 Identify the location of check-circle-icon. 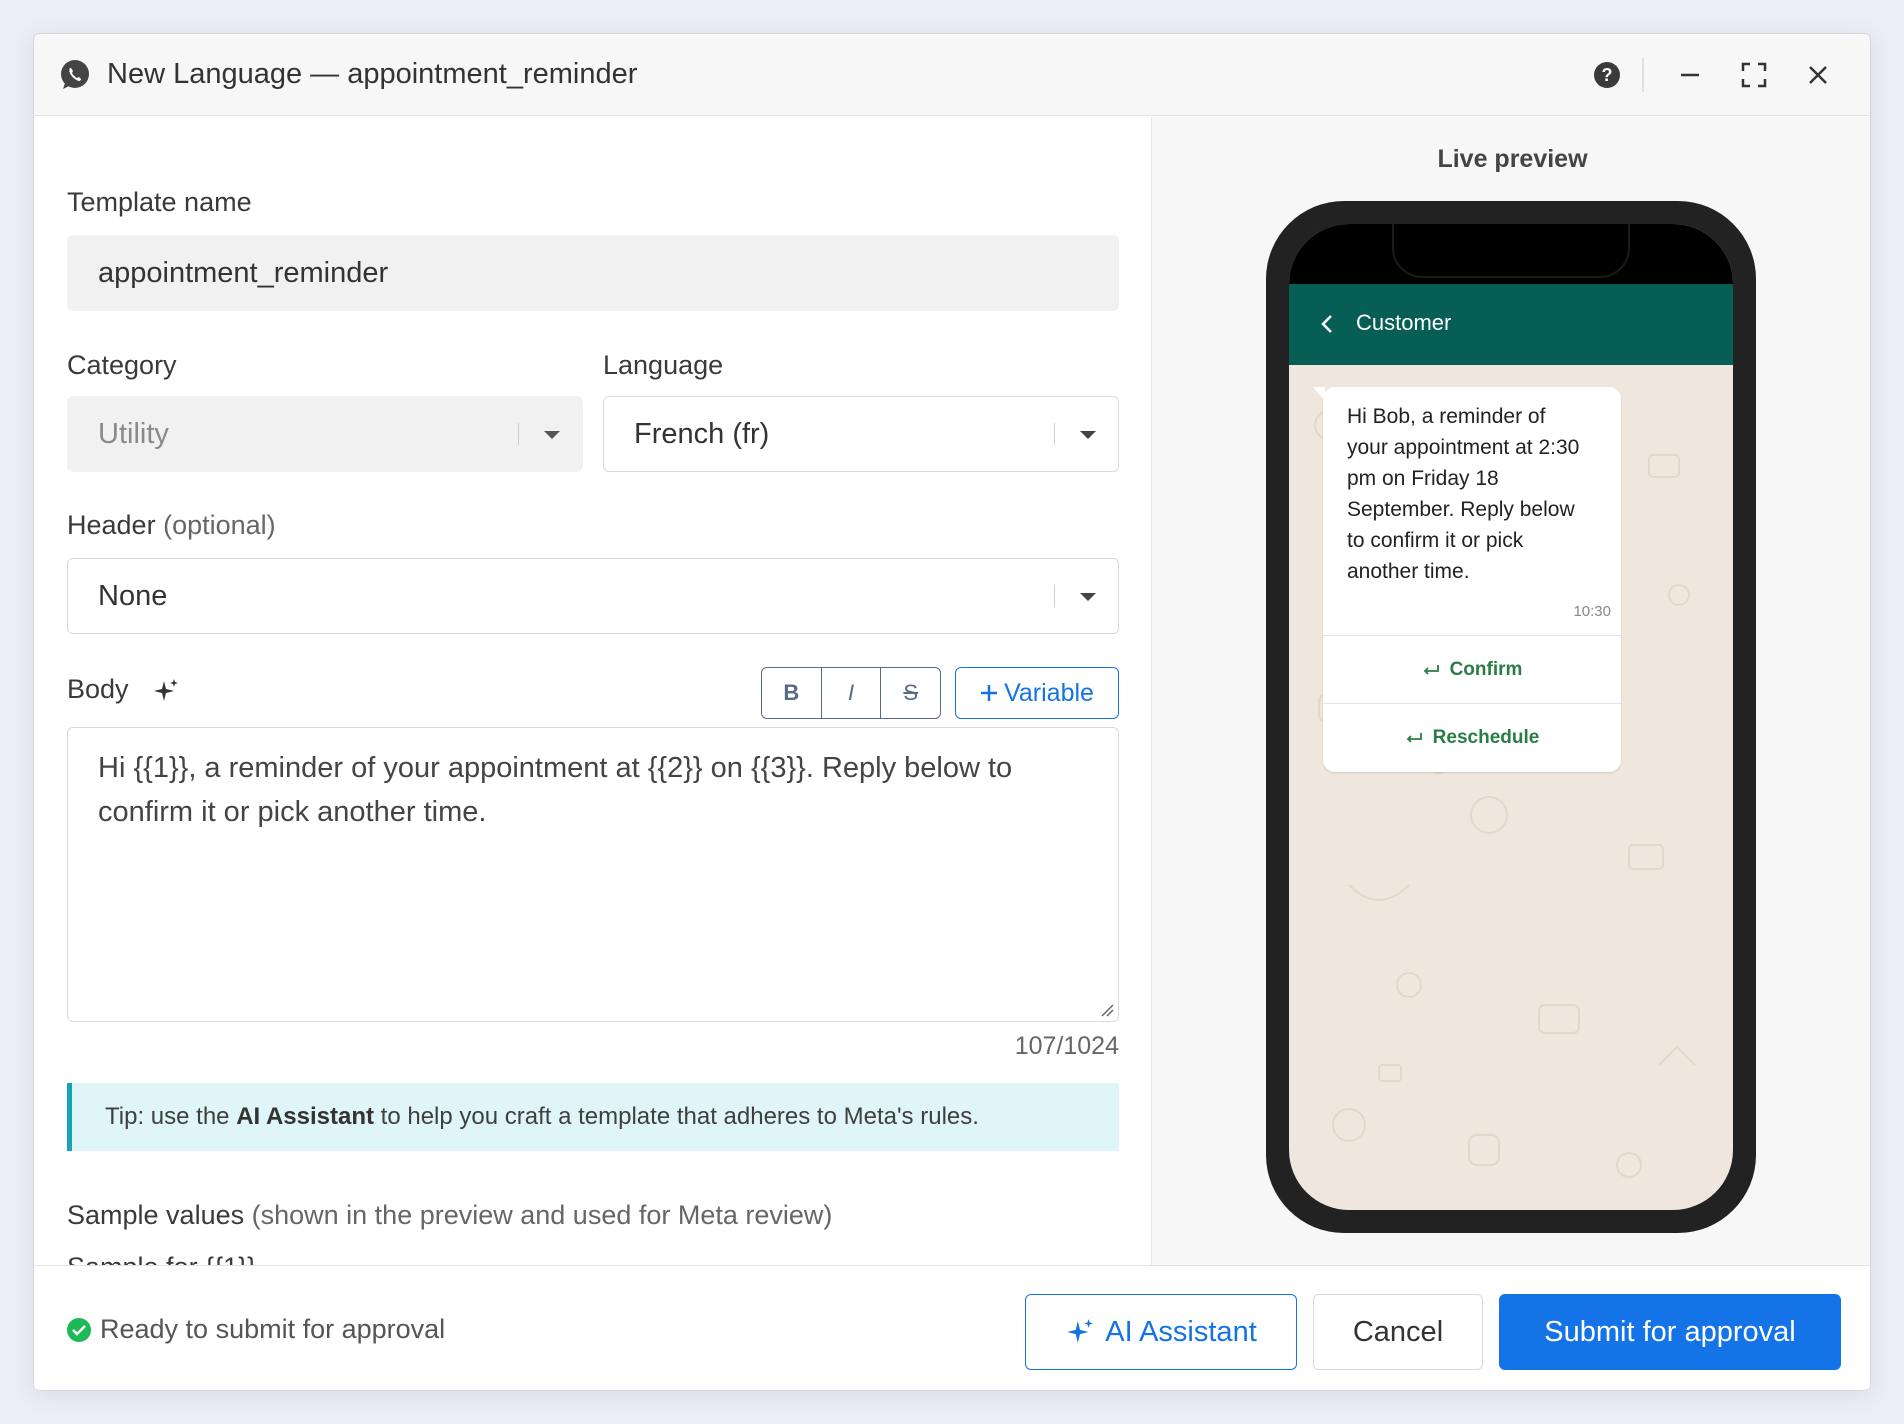
(79, 1330).